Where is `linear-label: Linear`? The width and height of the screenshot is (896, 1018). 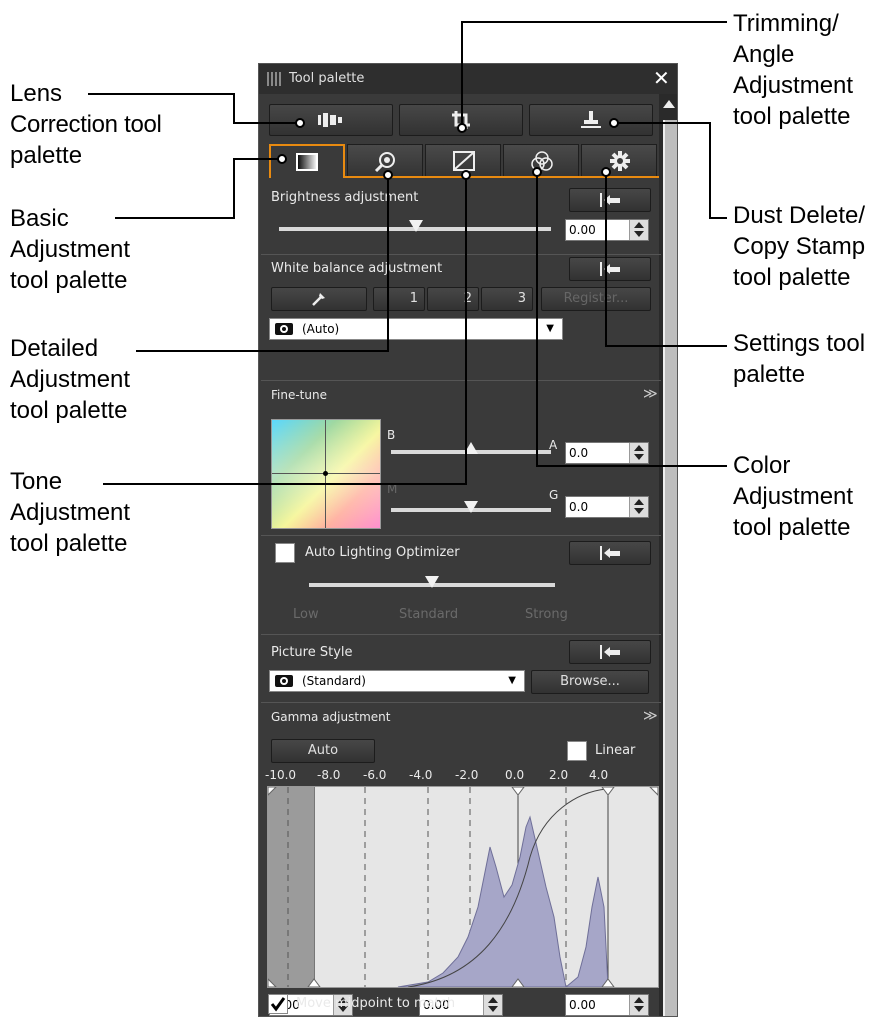 linear-label: Linear is located at coordinates (615, 750).